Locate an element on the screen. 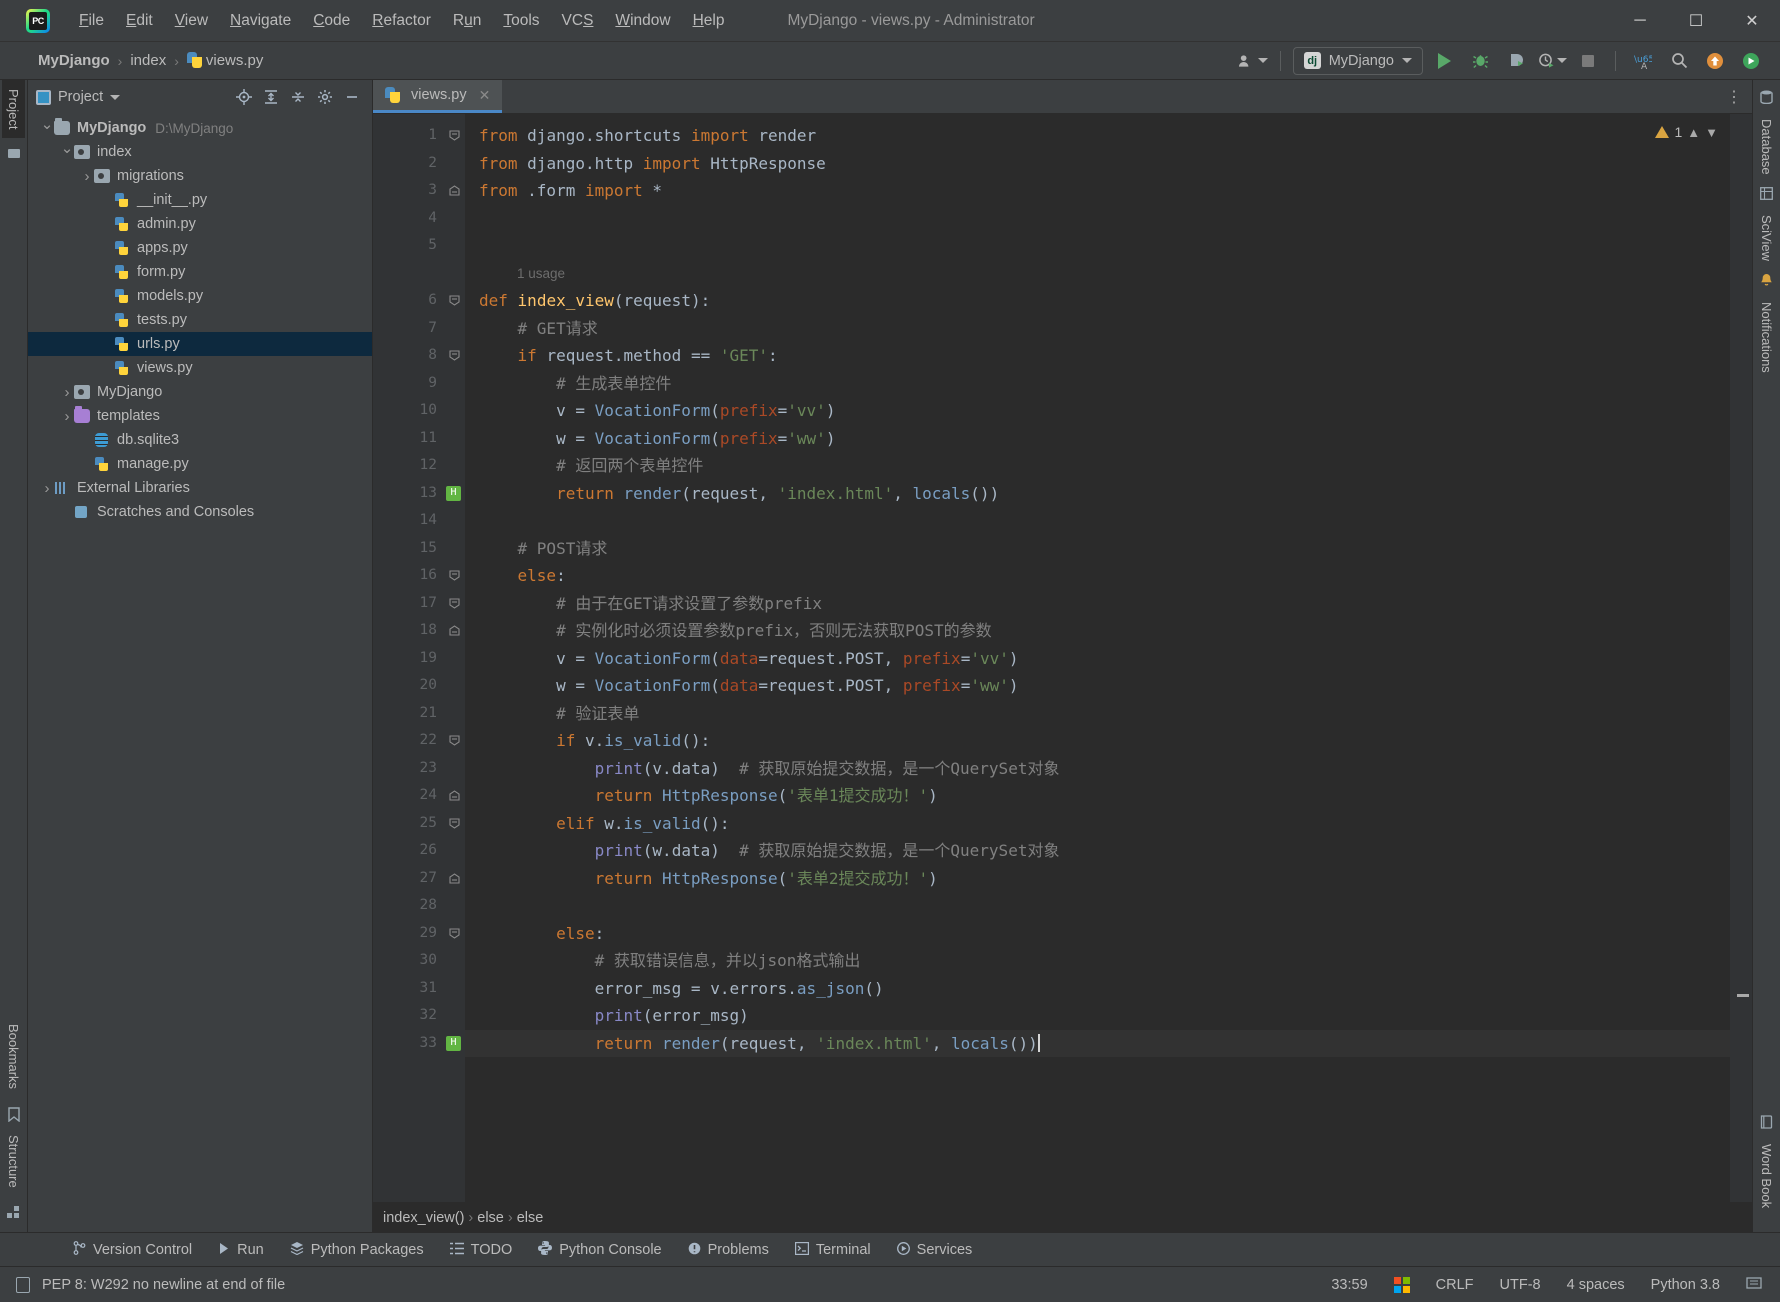 This screenshot has height=1302, width=1780. line-number: 21 is located at coordinates (408, 714).